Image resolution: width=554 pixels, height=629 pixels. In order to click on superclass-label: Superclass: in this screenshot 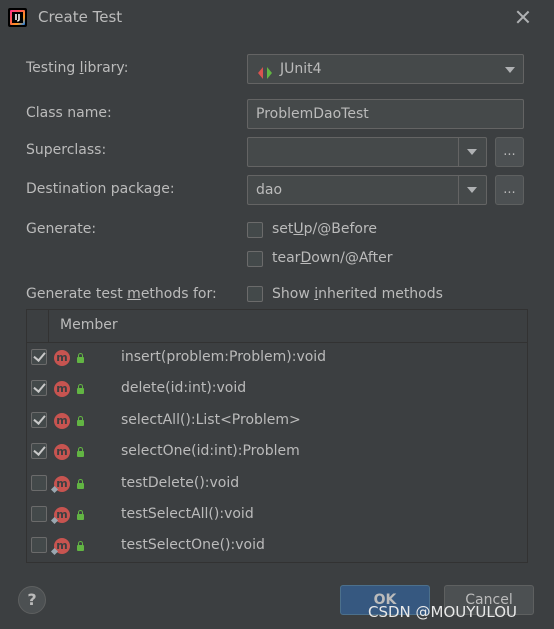, I will do `click(66, 150)`.